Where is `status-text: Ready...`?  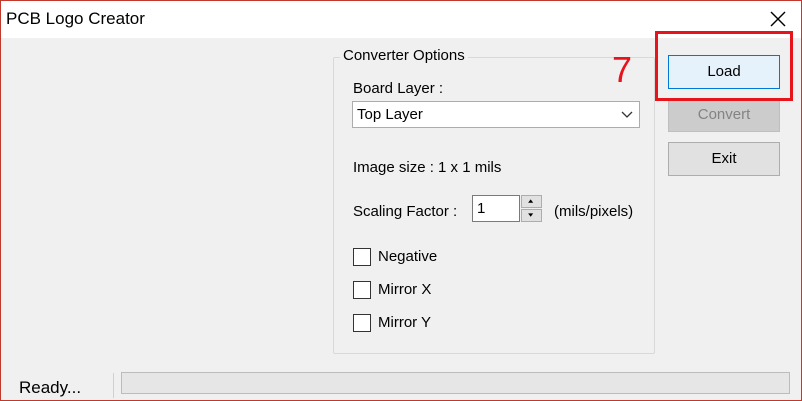 status-text: Ready... is located at coordinates (50, 387).